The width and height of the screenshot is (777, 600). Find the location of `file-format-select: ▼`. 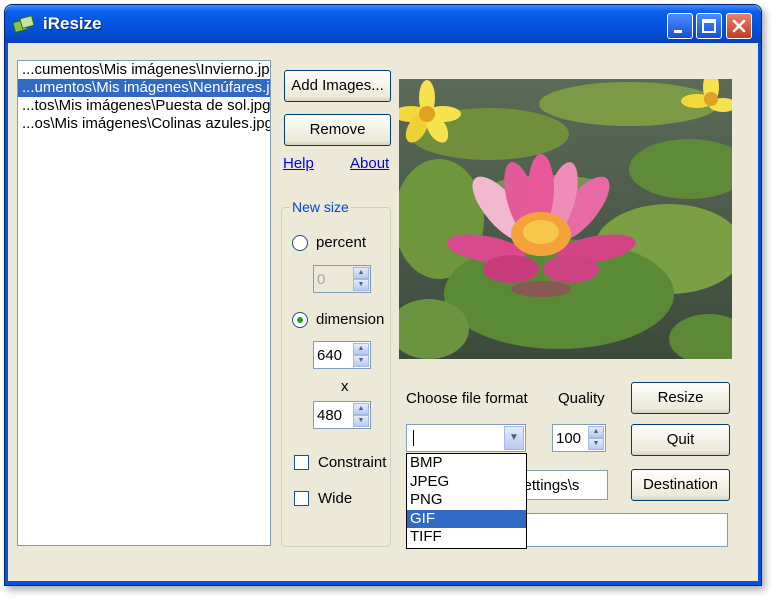

file-format-select: ▼ is located at coordinates (466, 438).